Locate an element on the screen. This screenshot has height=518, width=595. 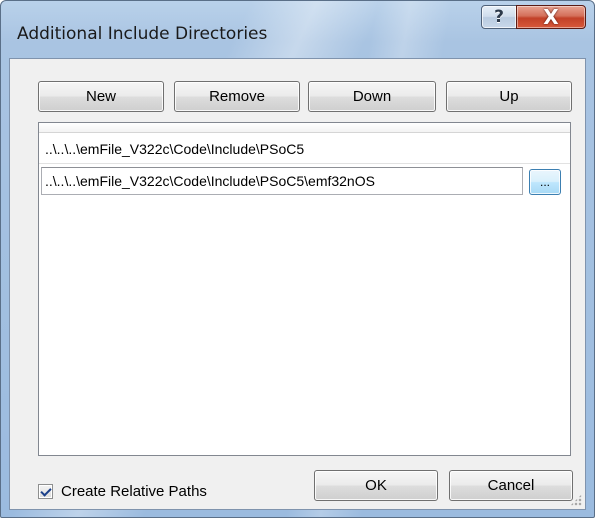
help-icon: ? is located at coordinates (499, 17).